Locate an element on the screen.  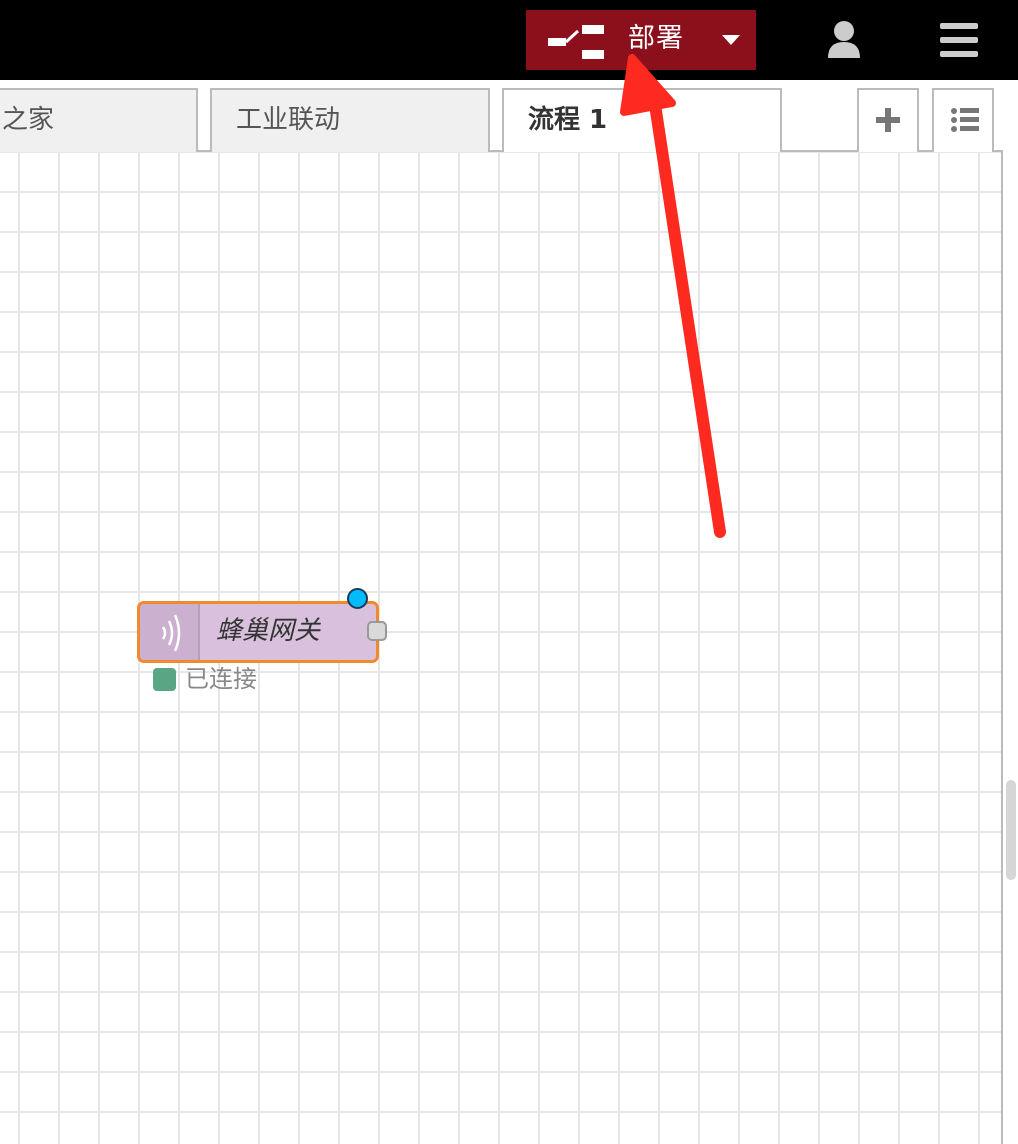
vertical-scrollbar is located at coordinates (1011, 830).